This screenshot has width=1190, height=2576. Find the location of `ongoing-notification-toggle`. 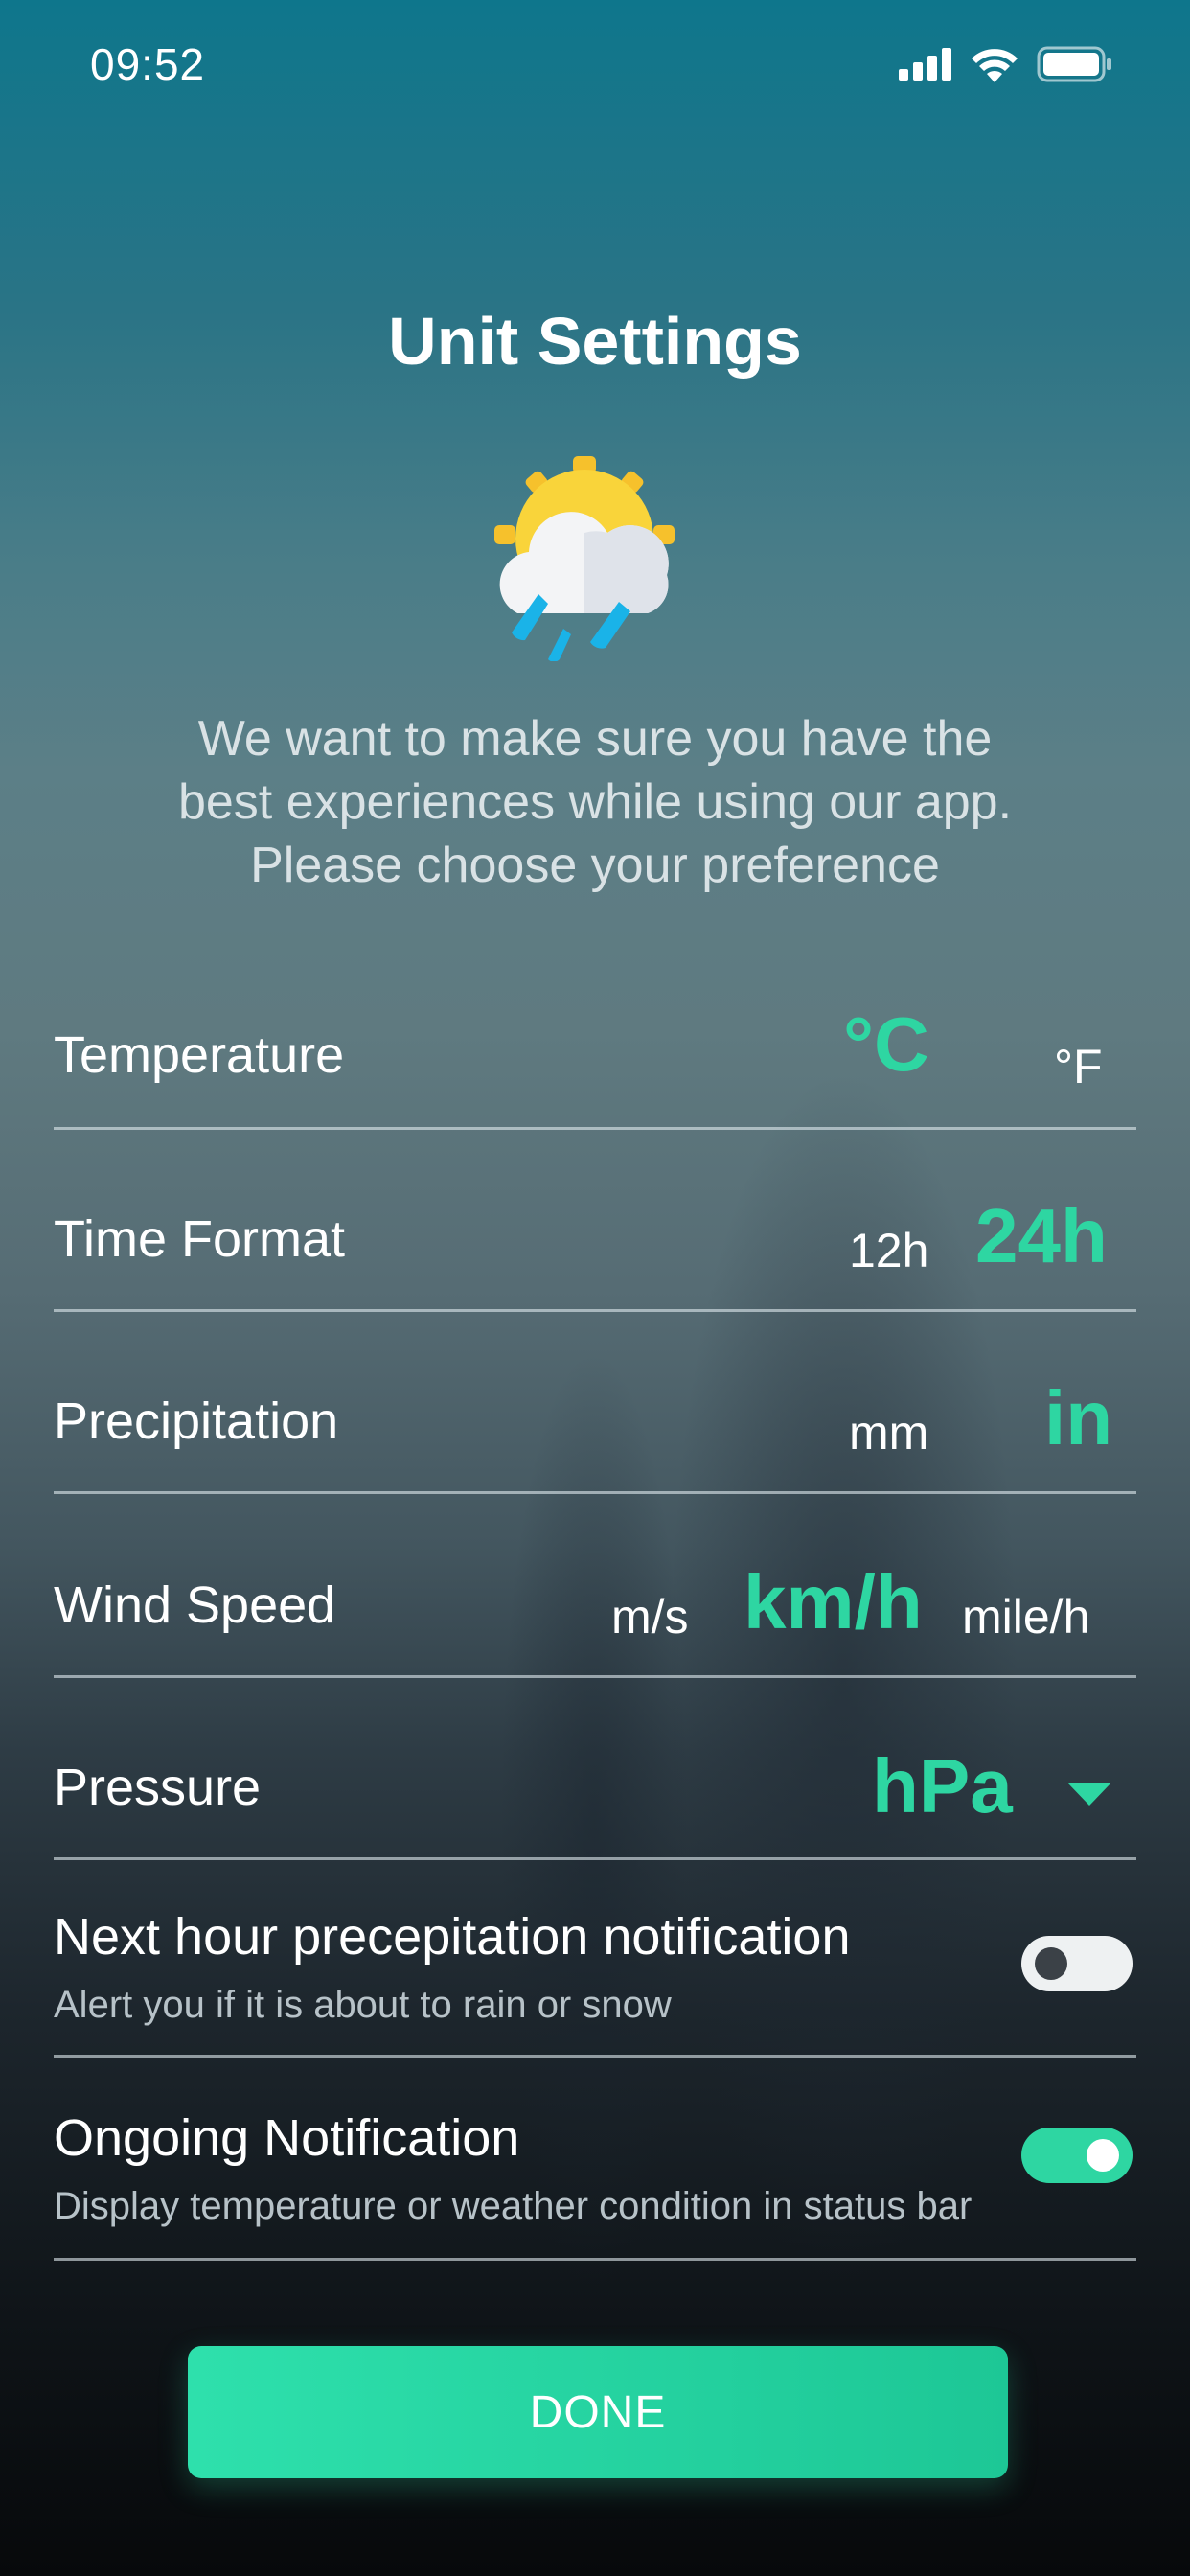

ongoing-notification-toggle is located at coordinates (1077, 2156).